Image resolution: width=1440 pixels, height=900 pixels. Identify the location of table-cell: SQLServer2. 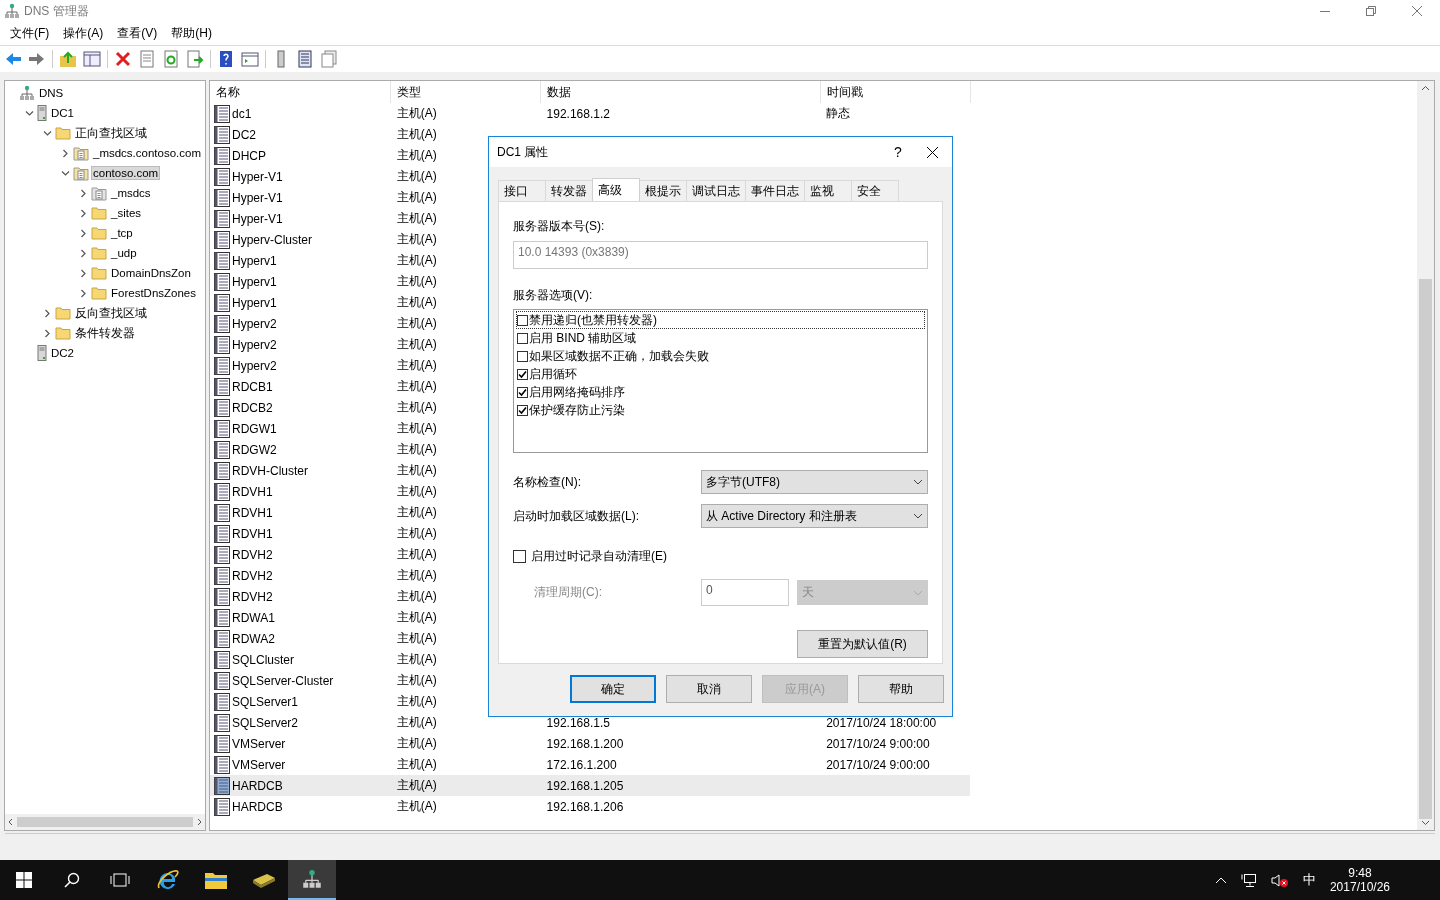
(265, 722).